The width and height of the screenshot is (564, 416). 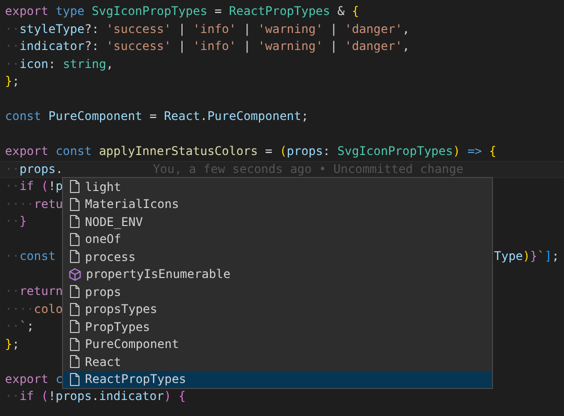 What do you see at coordinates (34, 291) in the screenshot?
I see `code-line: ··return` at bounding box center [34, 291].